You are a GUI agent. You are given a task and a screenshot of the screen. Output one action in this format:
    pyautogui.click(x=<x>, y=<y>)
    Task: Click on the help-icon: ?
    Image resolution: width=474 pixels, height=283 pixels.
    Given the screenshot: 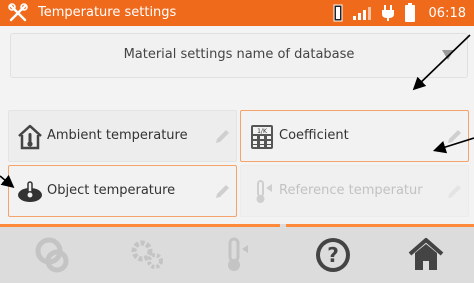 What is the action you would take?
    pyautogui.click(x=333, y=255)
    